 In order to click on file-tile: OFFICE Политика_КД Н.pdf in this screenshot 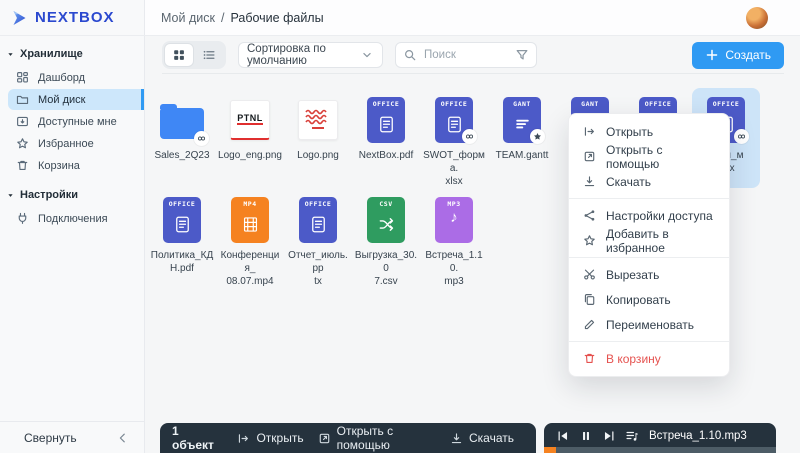, I will do `click(182, 238)`.